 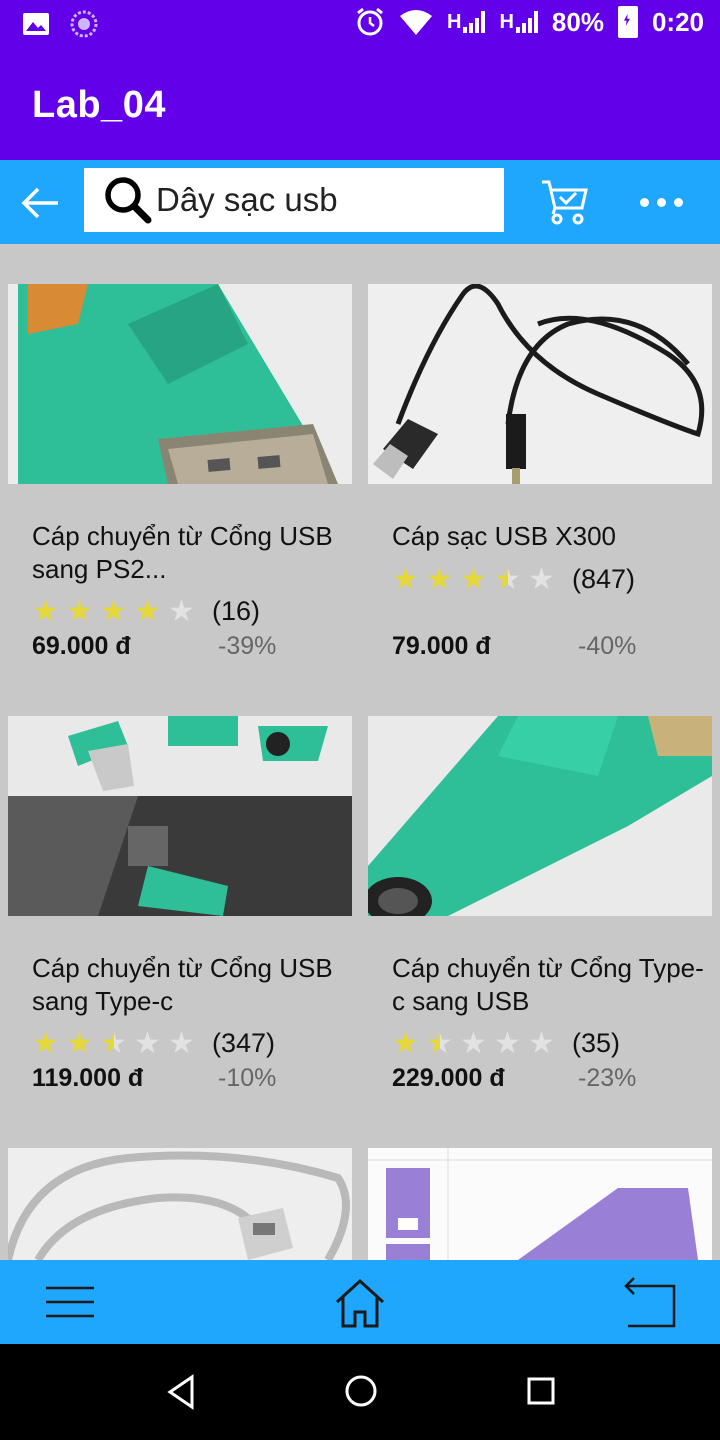 I want to click on signal-2: H, so click(x=518, y=22).